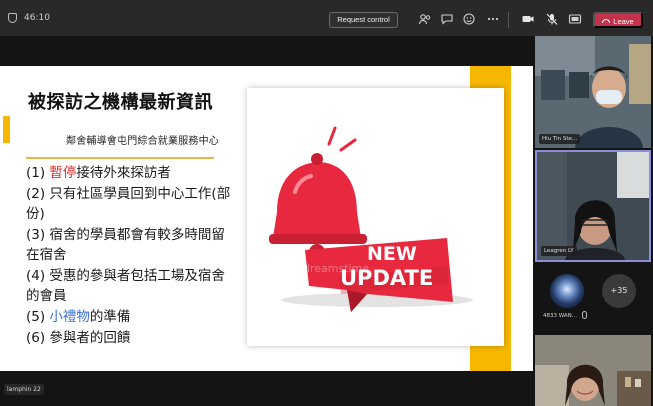 This screenshot has width=653, height=406. I want to click on item-highlight: 小禮物, so click(69, 317).